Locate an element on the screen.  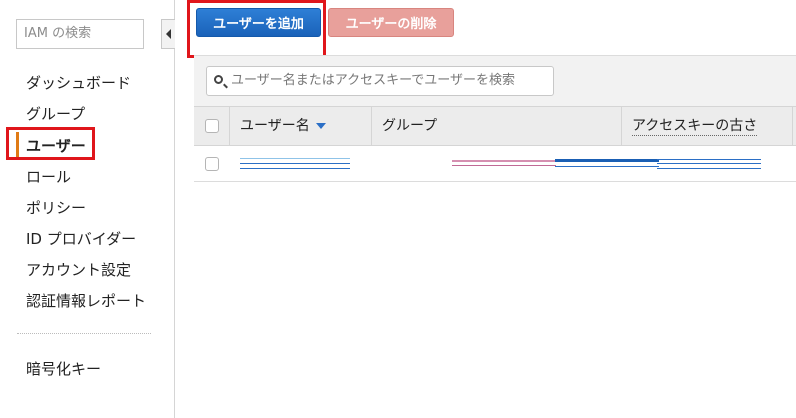
table-row is located at coordinates (495, 164).